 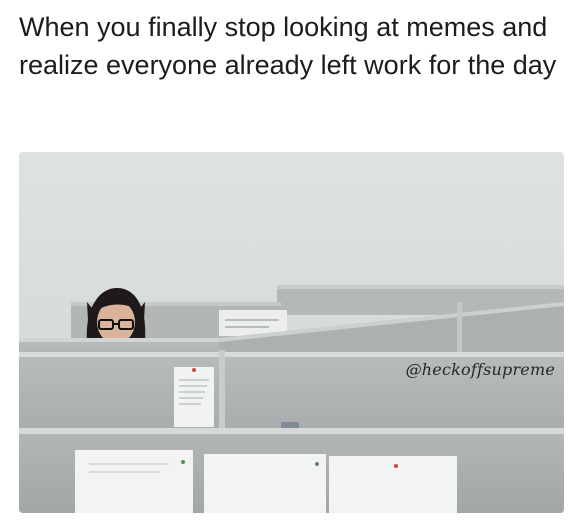 What do you see at coordinates (194, 397) in the screenshot?
I see `pinned-note` at bounding box center [194, 397].